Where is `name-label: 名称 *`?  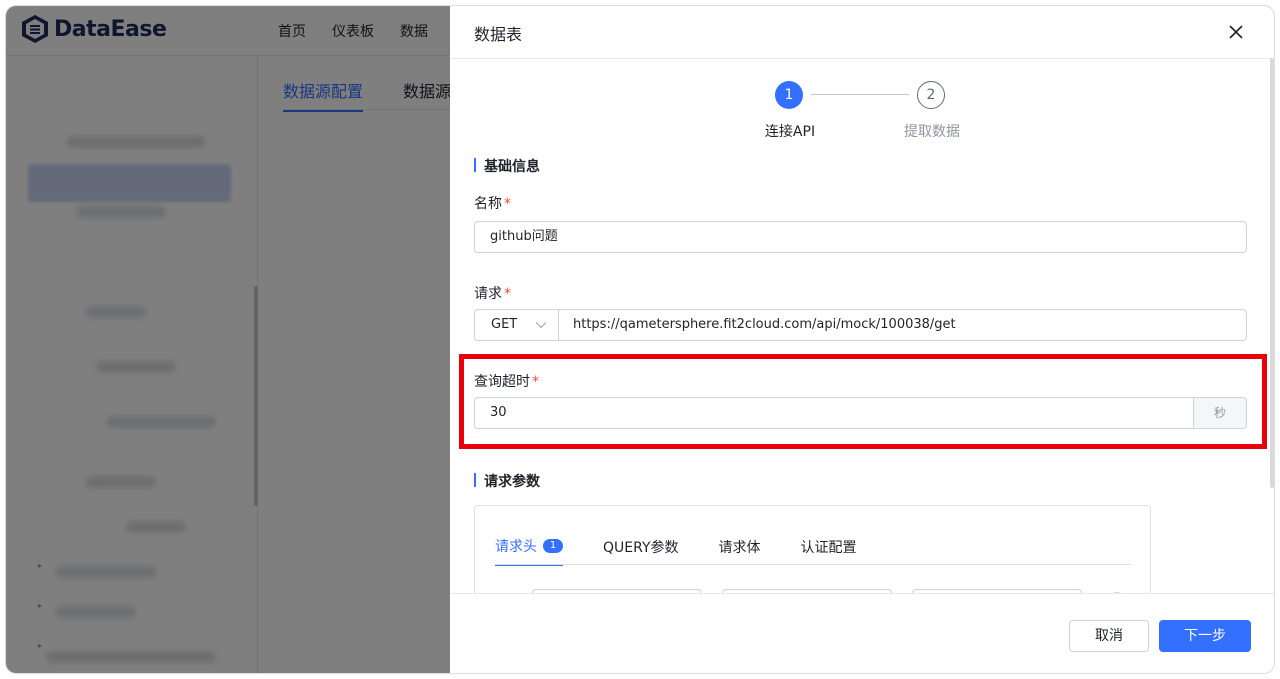 name-label: 名称 * is located at coordinates (492, 203).